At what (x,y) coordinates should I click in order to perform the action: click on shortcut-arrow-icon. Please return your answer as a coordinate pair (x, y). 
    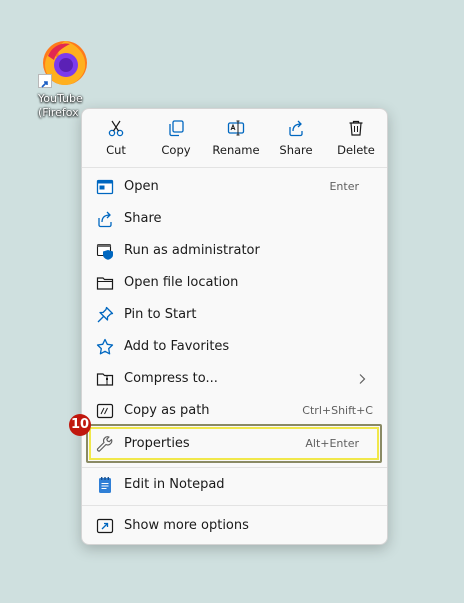
    Looking at the image, I should click on (45, 81).